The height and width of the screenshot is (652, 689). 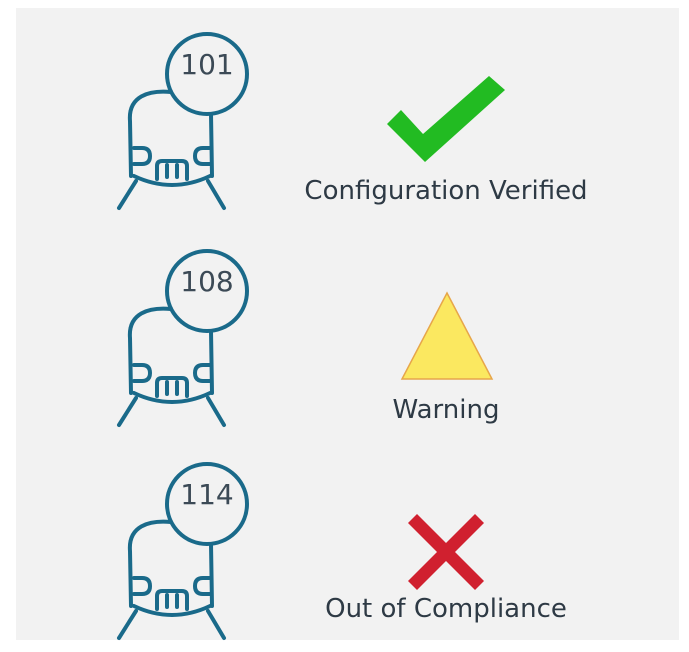 What do you see at coordinates (207, 281) in the screenshot?
I see `train-number-badge: 108` at bounding box center [207, 281].